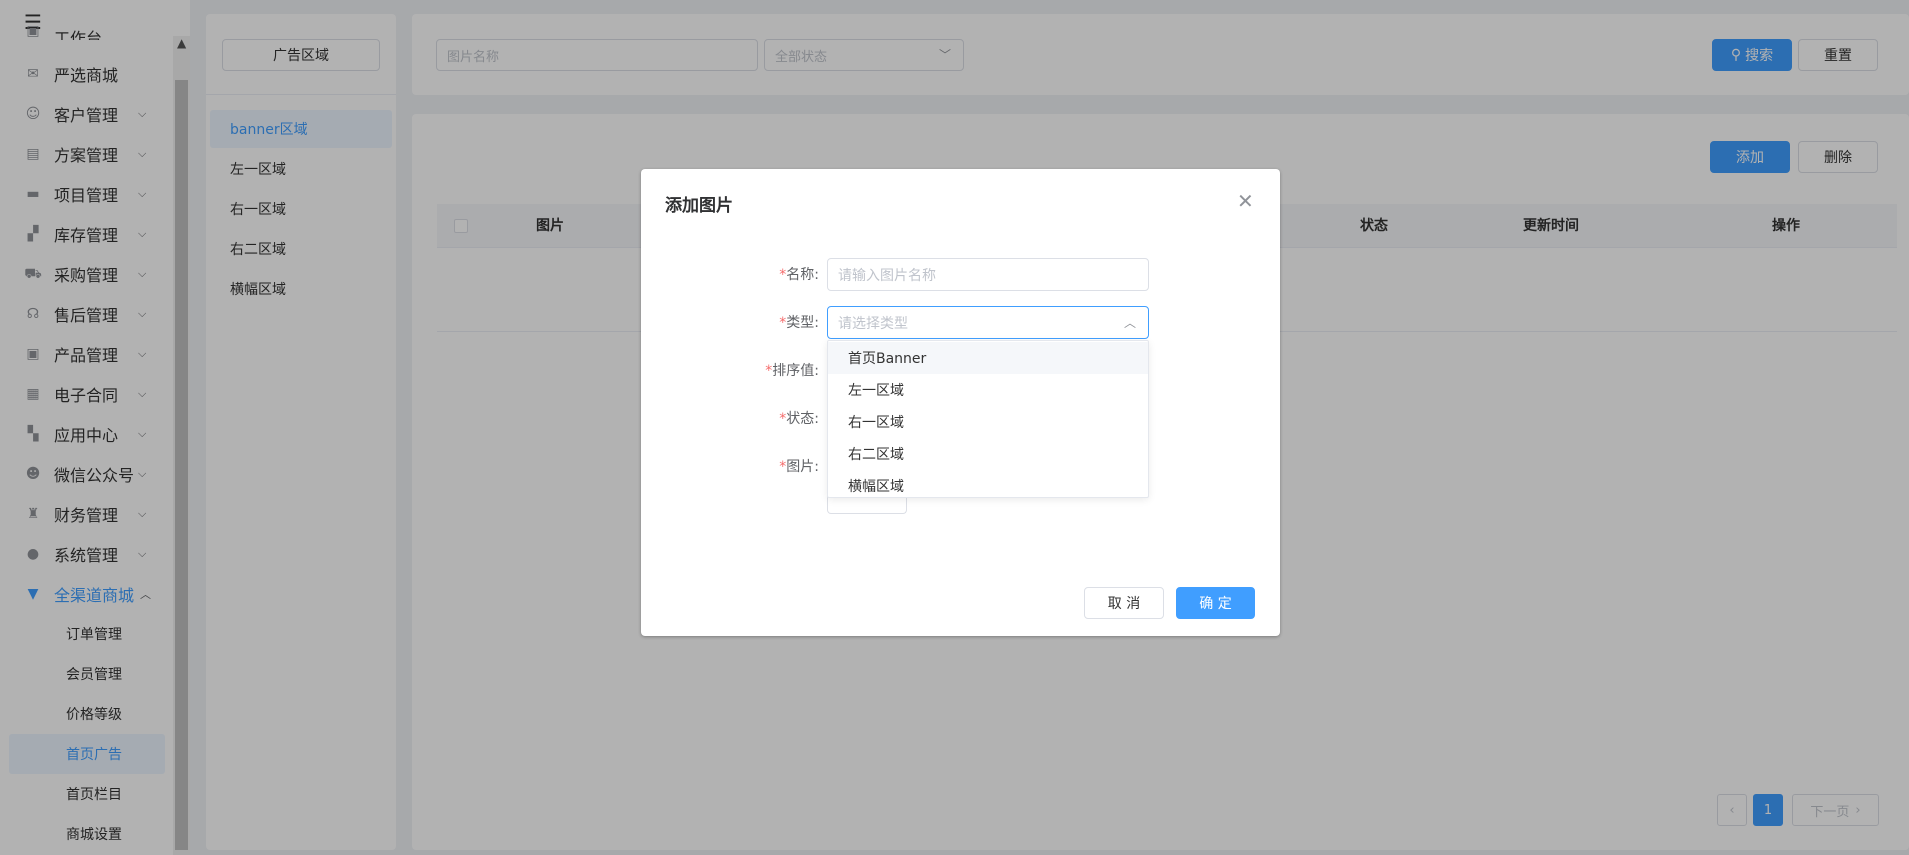 Image resolution: width=1909 pixels, height=855 pixels. I want to click on status-label-text: 状态:, so click(802, 419).